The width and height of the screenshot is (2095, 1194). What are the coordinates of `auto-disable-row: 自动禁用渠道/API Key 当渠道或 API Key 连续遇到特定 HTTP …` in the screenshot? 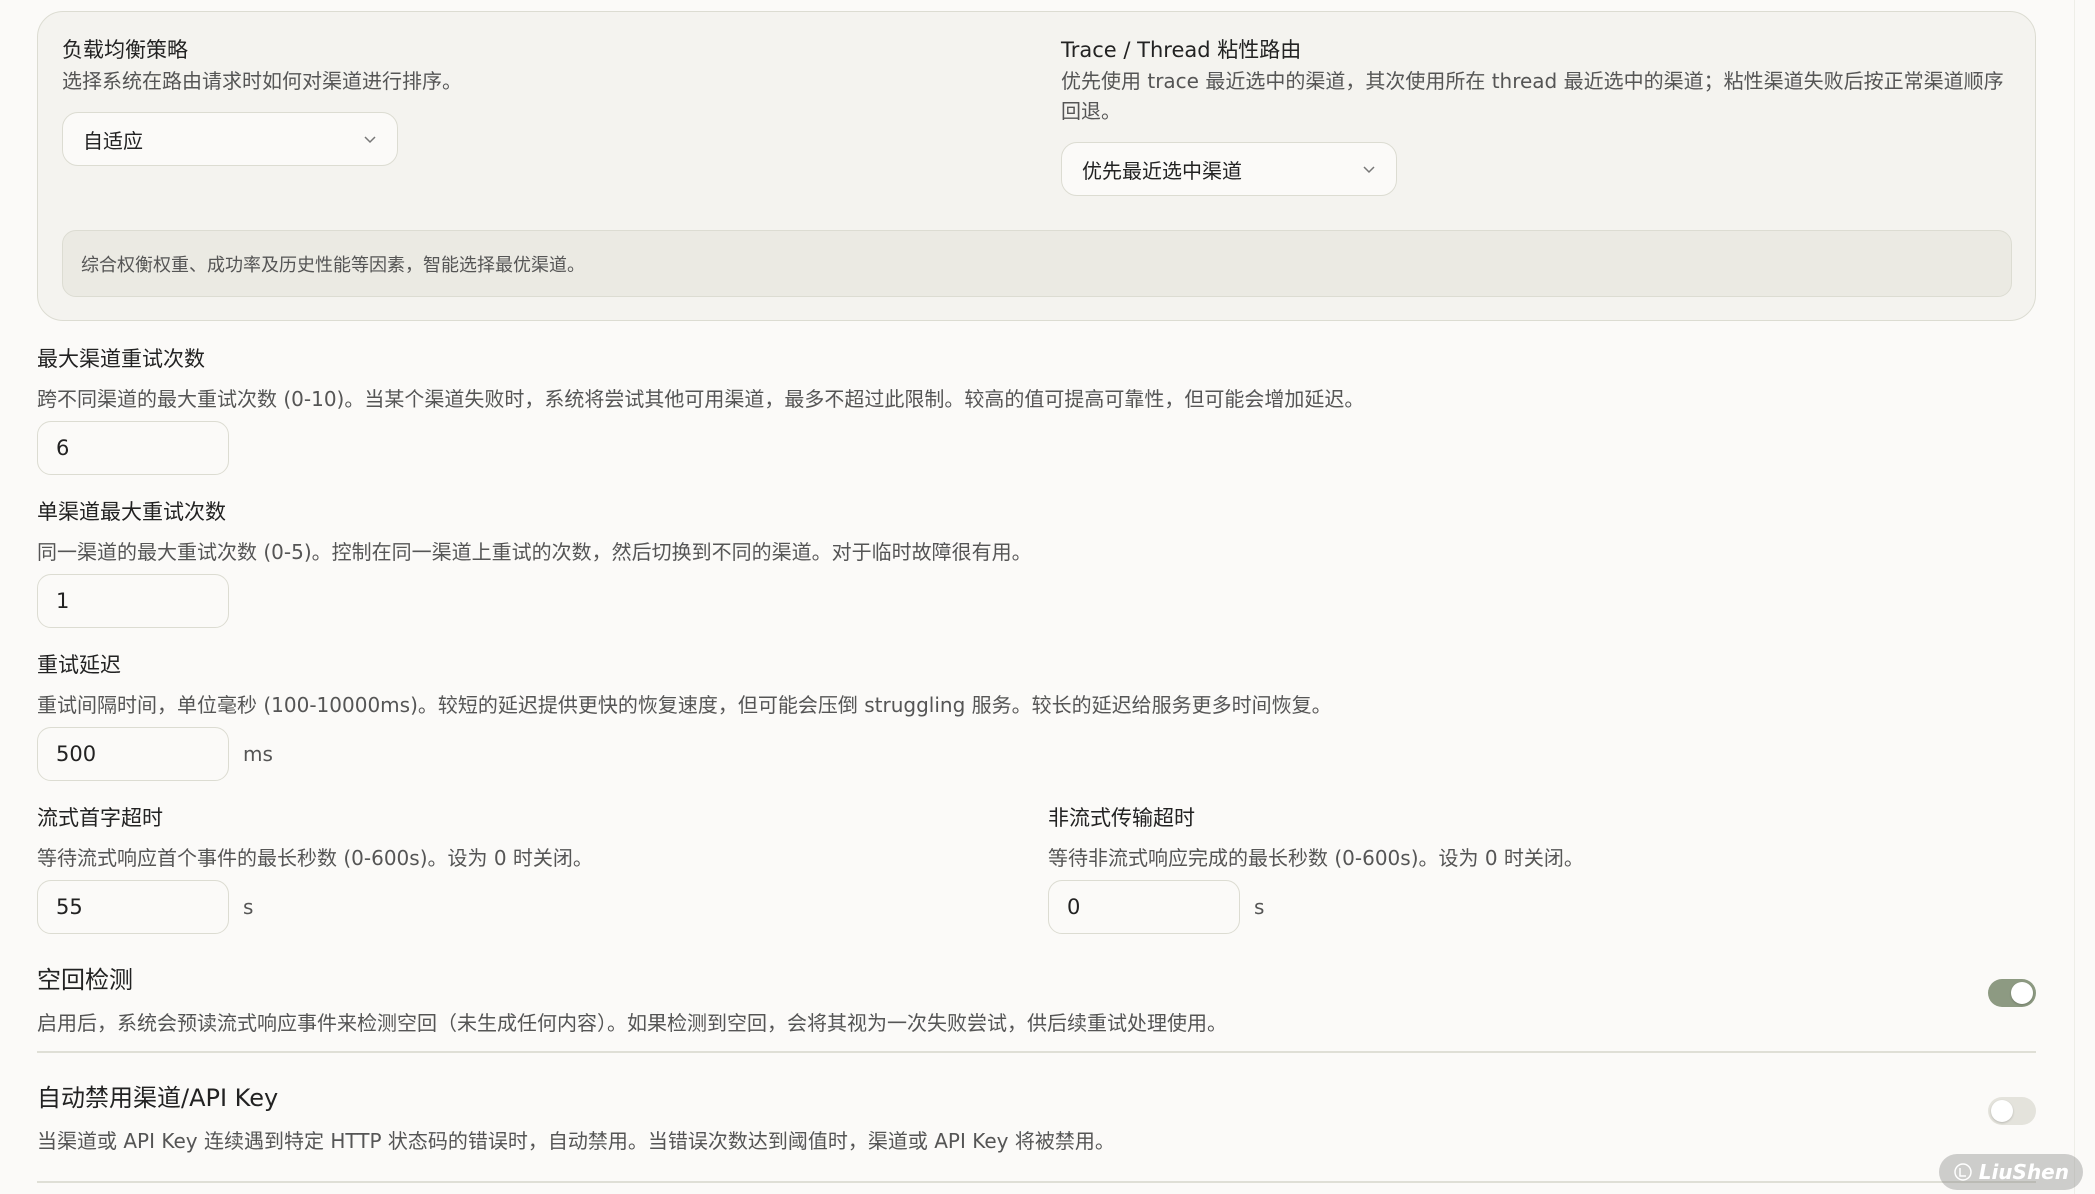 It's located at (1036, 1116).